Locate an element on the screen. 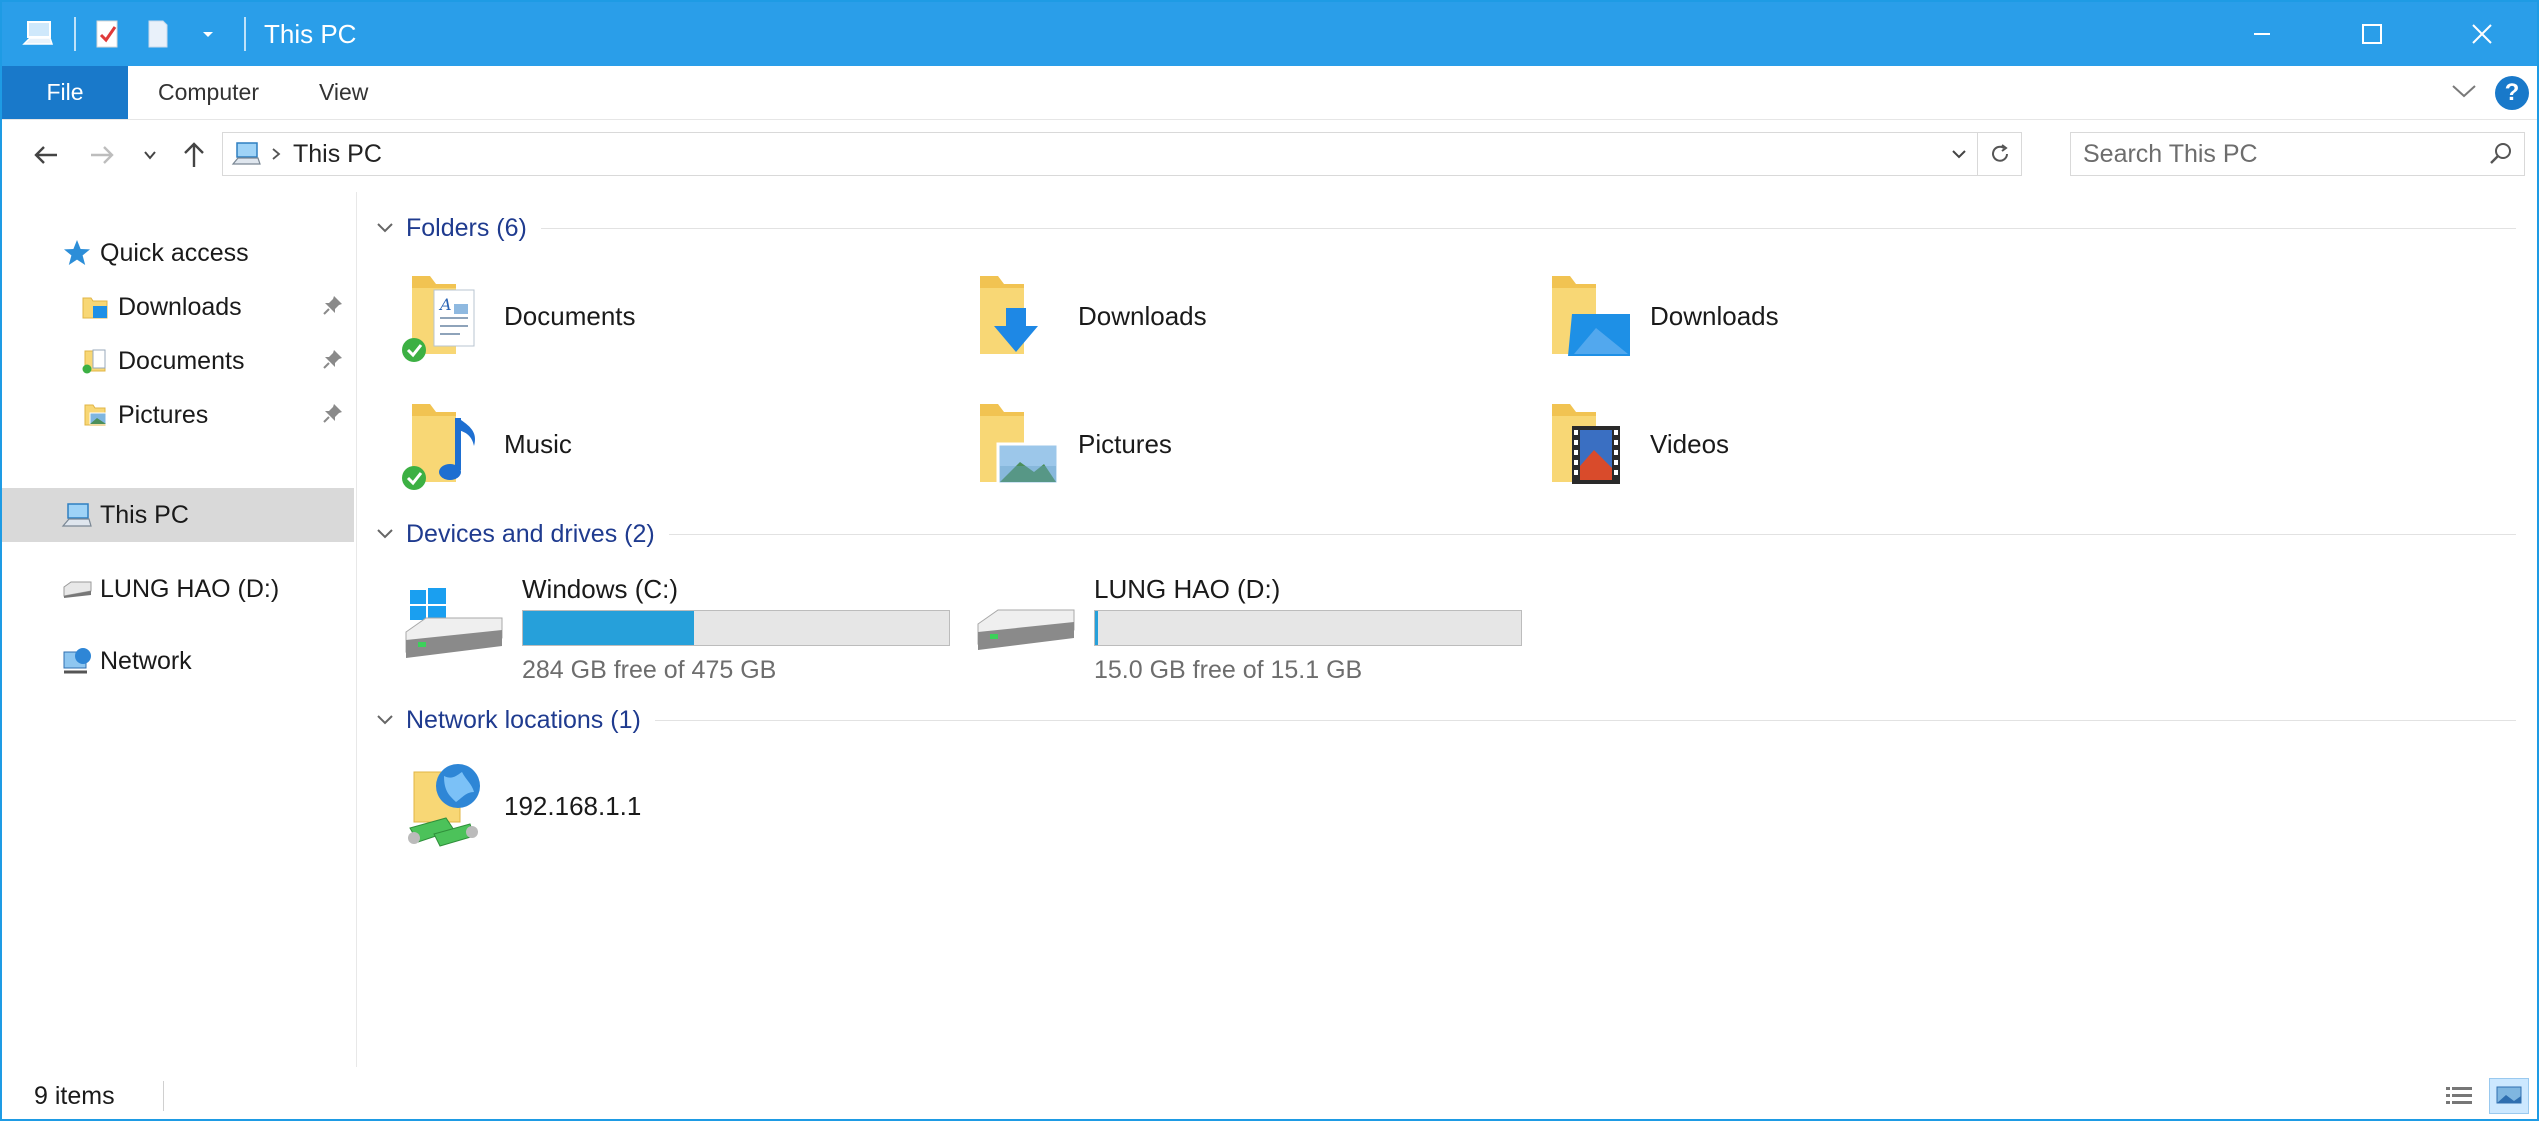 This screenshot has height=1121, width=2539. drive-d: LUNG HAO (D:) 15.0 GB free of 15.1 GB is located at coordinates (1254, 629).